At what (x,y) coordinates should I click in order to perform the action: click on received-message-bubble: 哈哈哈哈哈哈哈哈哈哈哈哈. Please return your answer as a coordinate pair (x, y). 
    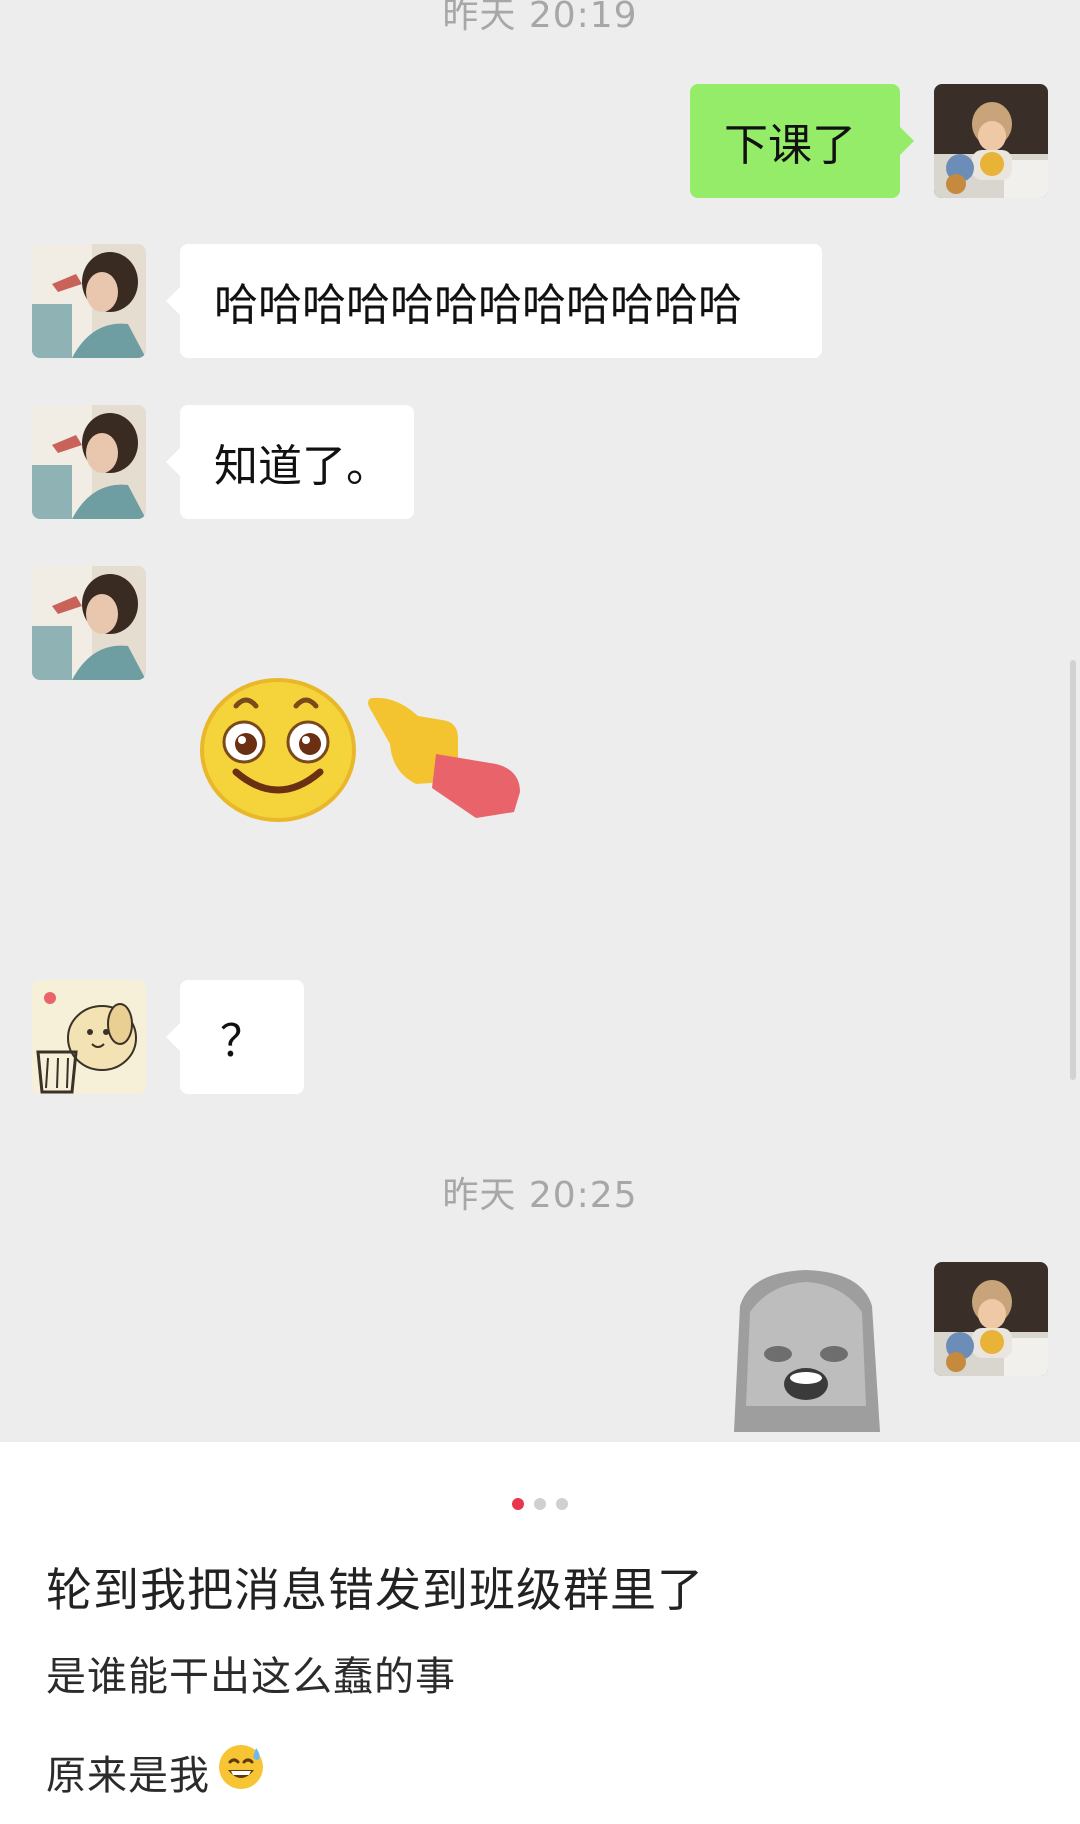
    Looking at the image, I should click on (494, 301).